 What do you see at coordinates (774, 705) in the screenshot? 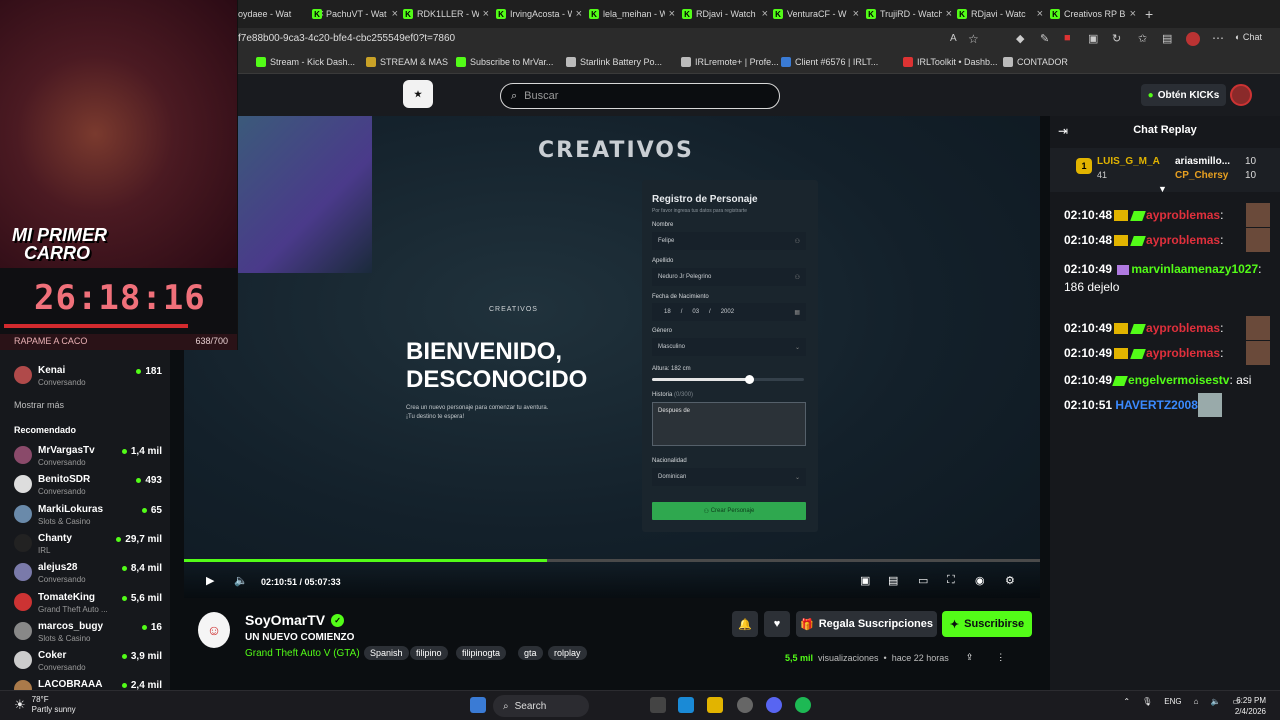
I see `discord-icon` at bounding box center [774, 705].